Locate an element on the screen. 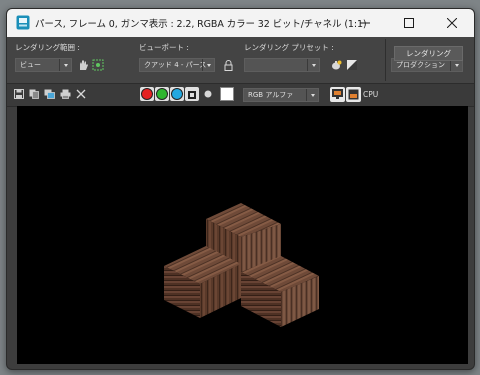 This screenshot has width=480, height=375. viewport-dropdown: クアッド 4 - パース is located at coordinates (177, 65).